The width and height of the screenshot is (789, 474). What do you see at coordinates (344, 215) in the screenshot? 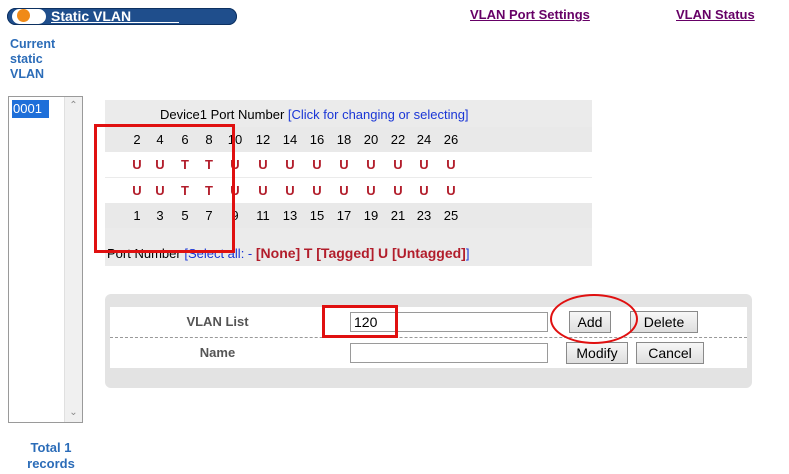
I see `port-number-cell: 17` at bounding box center [344, 215].